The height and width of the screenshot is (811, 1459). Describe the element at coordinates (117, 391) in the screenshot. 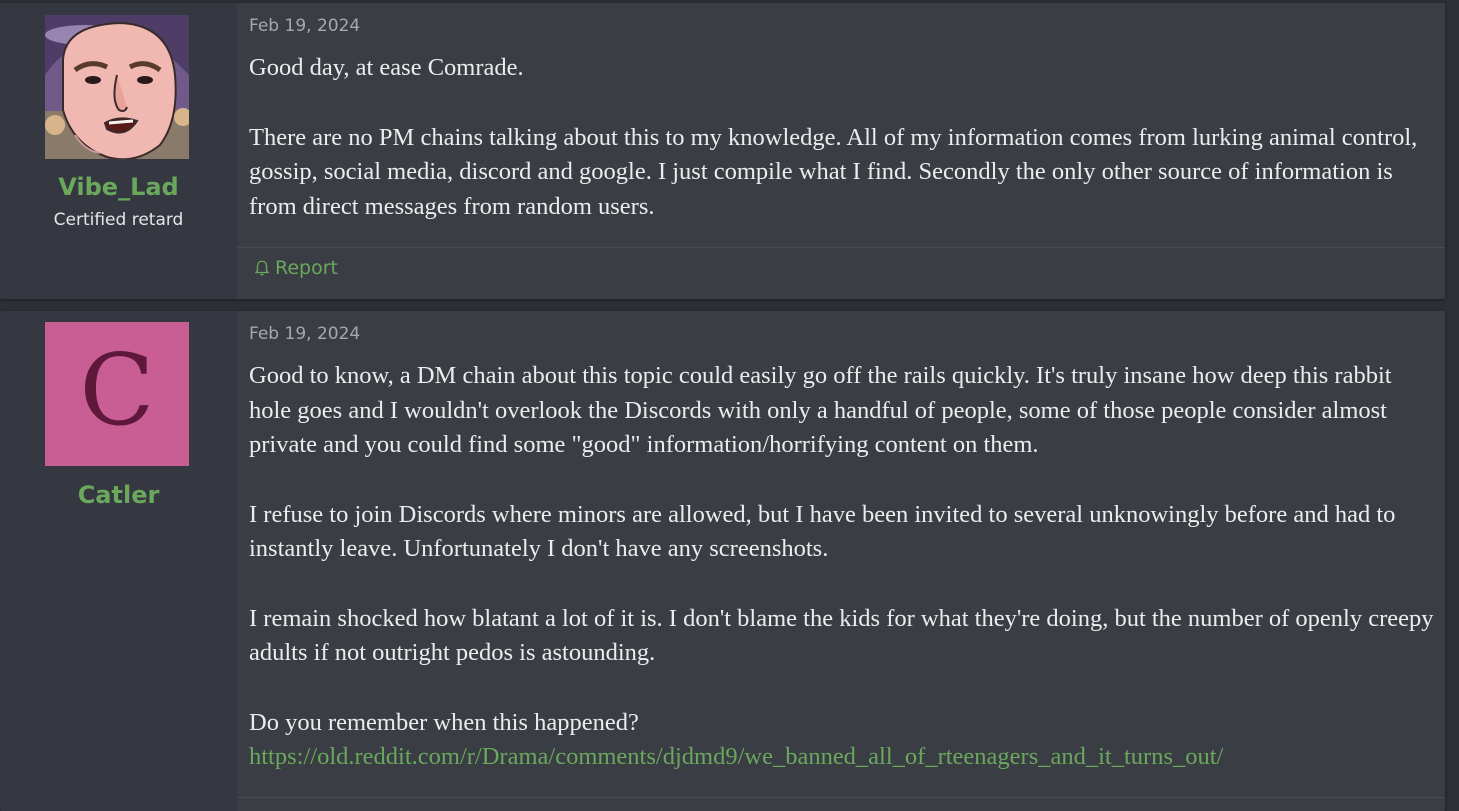

I see `avatar-letter: C` at that location.